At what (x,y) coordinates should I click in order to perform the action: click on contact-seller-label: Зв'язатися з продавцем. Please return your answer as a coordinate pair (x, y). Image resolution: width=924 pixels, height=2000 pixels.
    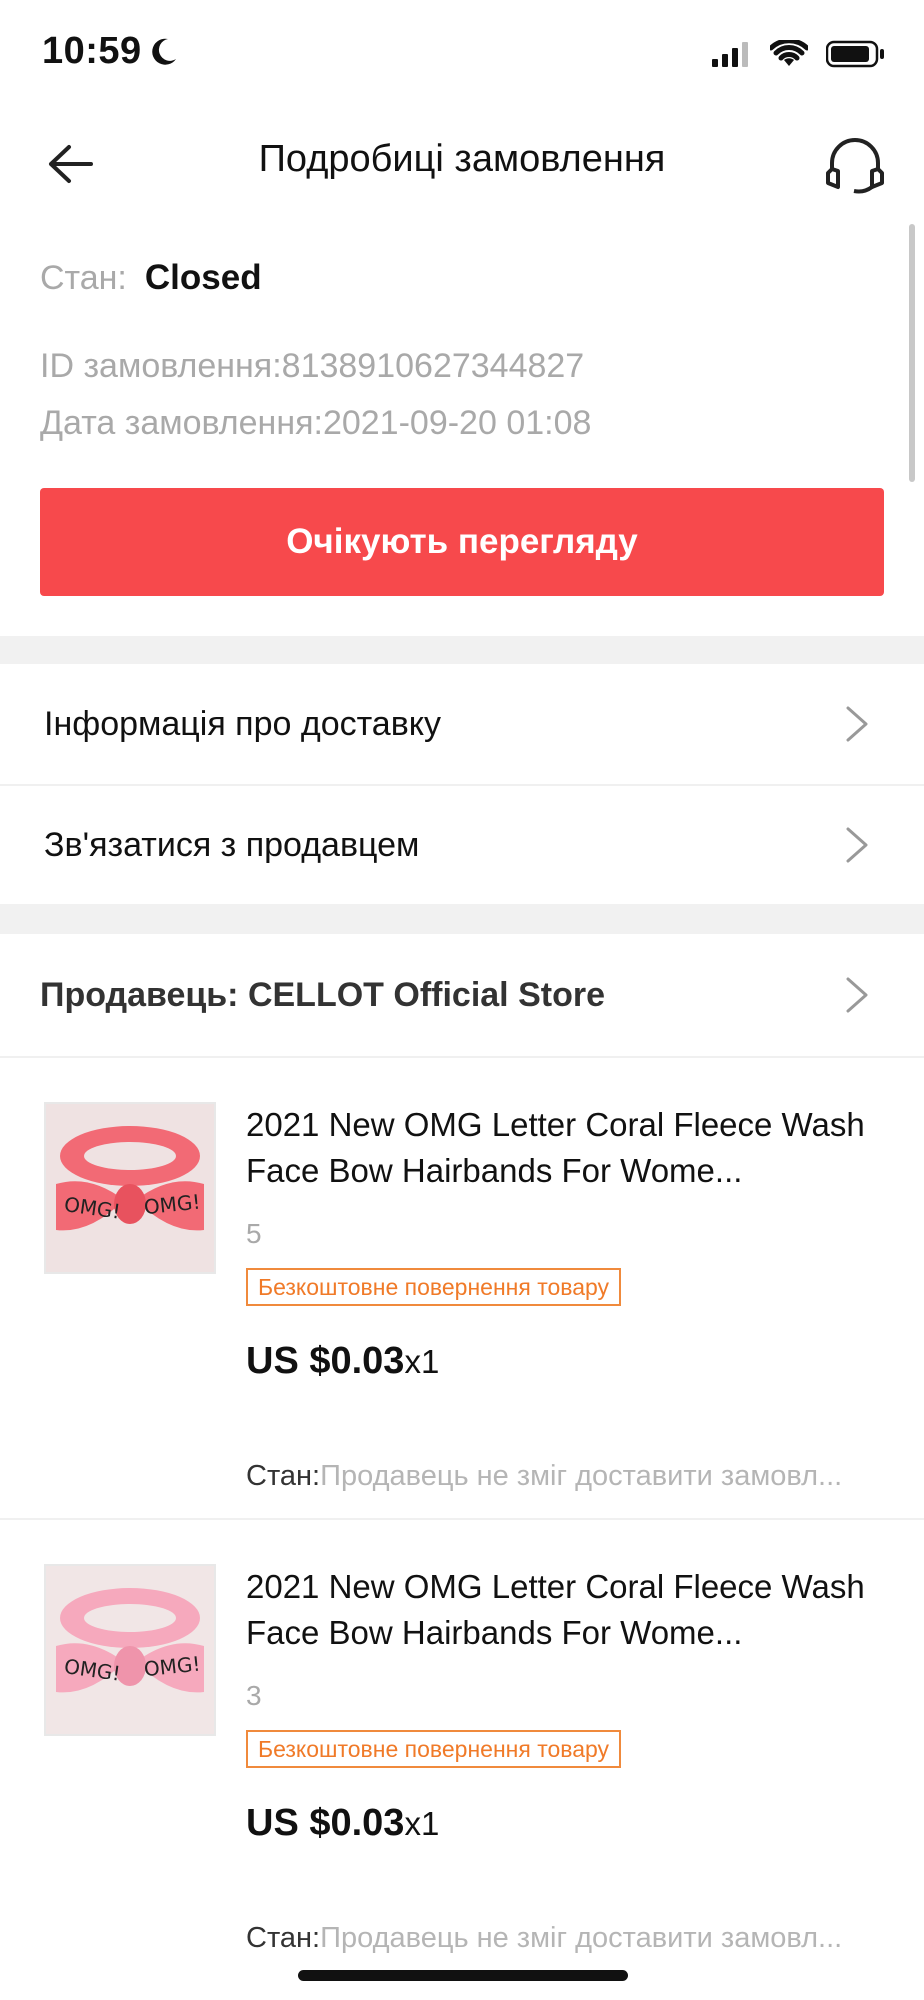
    Looking at the image, I should click on (232, 844).